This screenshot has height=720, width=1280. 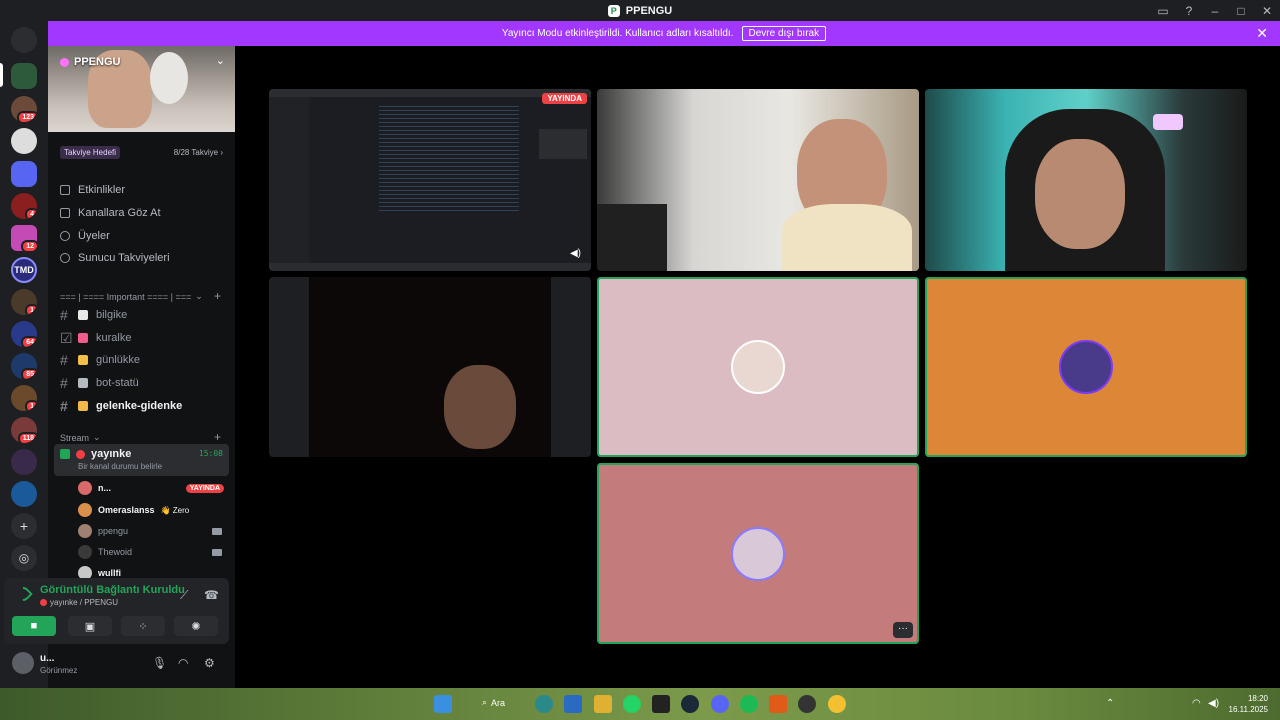 I want to click on channel-status: Bir kanal durumu belirle, so click(x=120, y=466).